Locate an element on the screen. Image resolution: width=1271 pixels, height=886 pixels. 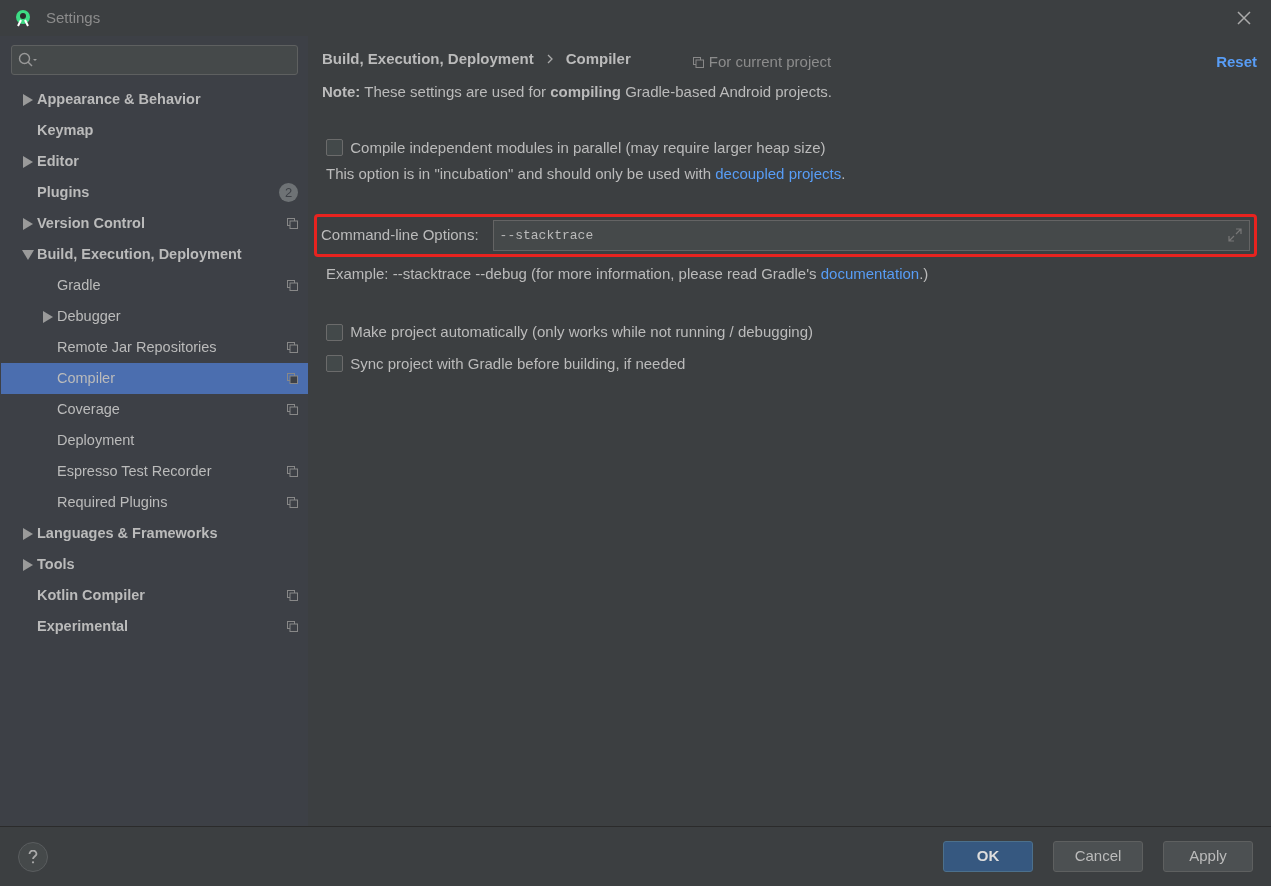
tree-item: Remote Jar Repositories is located at coordinates (154, 347).